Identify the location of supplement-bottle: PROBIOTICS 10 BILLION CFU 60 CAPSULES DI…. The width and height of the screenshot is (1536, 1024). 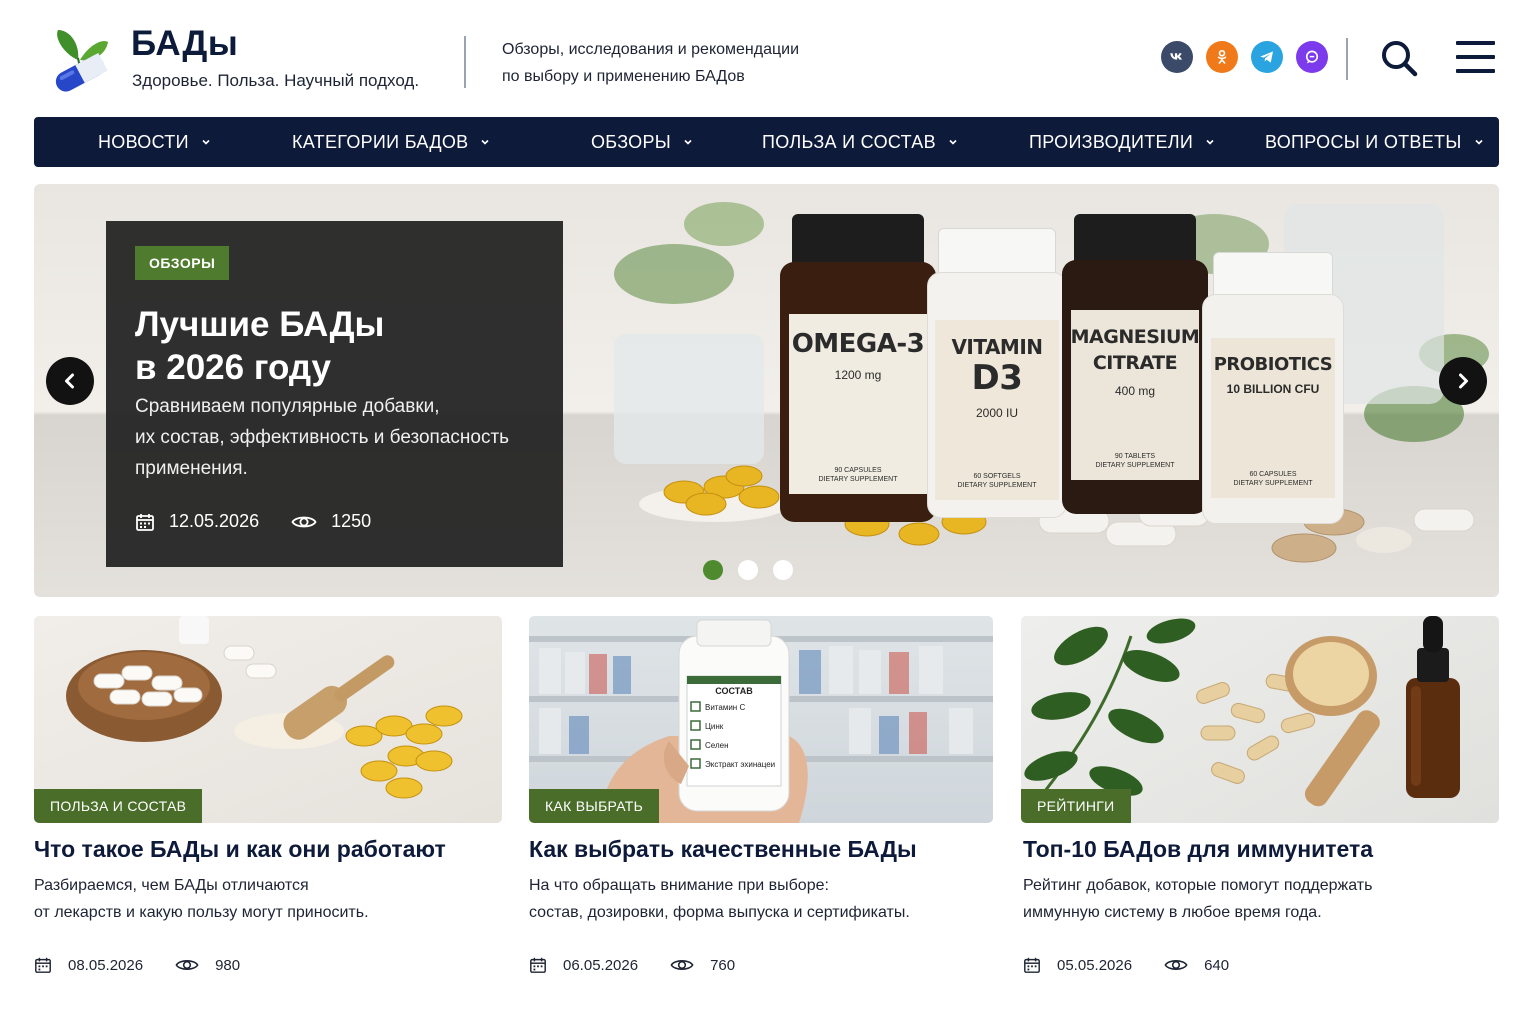
(1273, 388).